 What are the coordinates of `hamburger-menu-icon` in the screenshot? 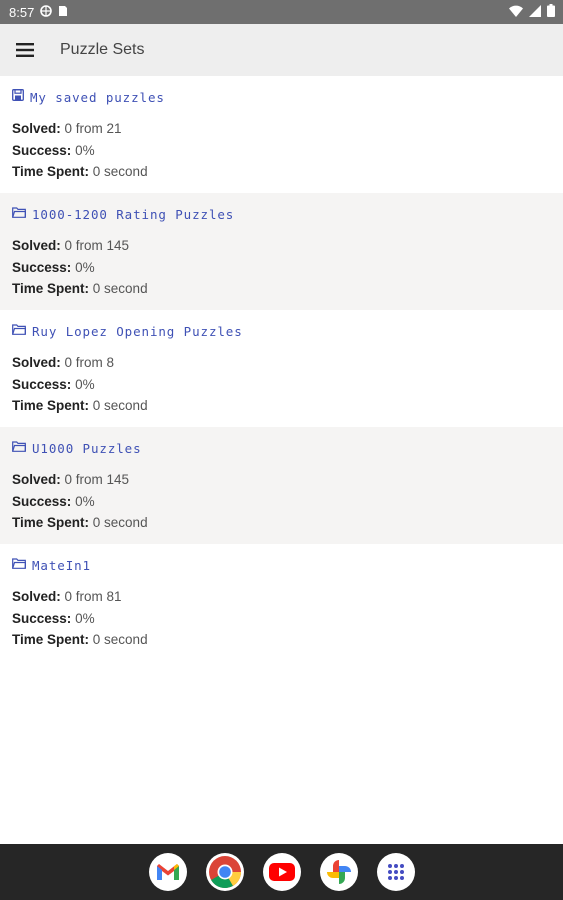 It's located at (25, 50).